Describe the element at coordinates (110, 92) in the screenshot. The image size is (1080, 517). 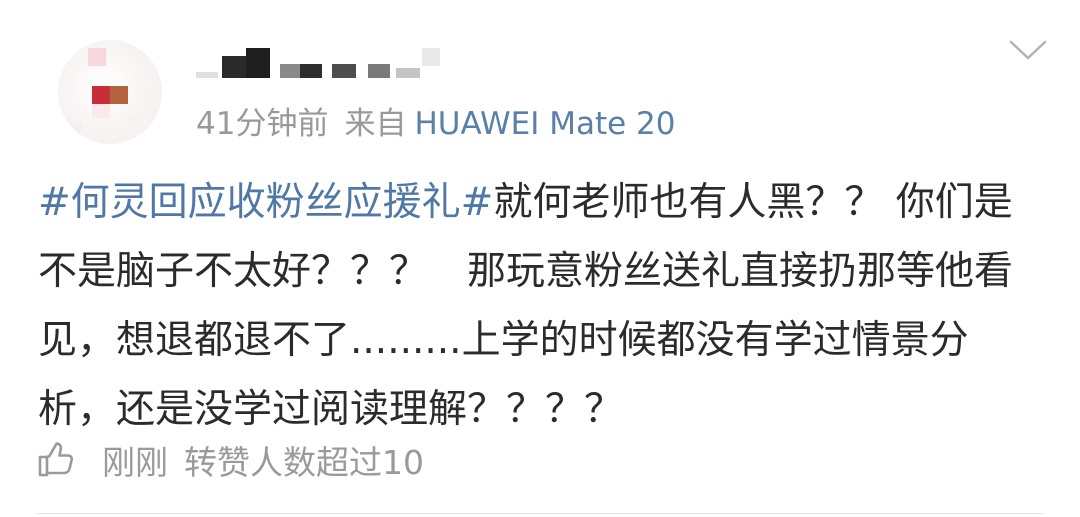
I see `avatar` at that location.